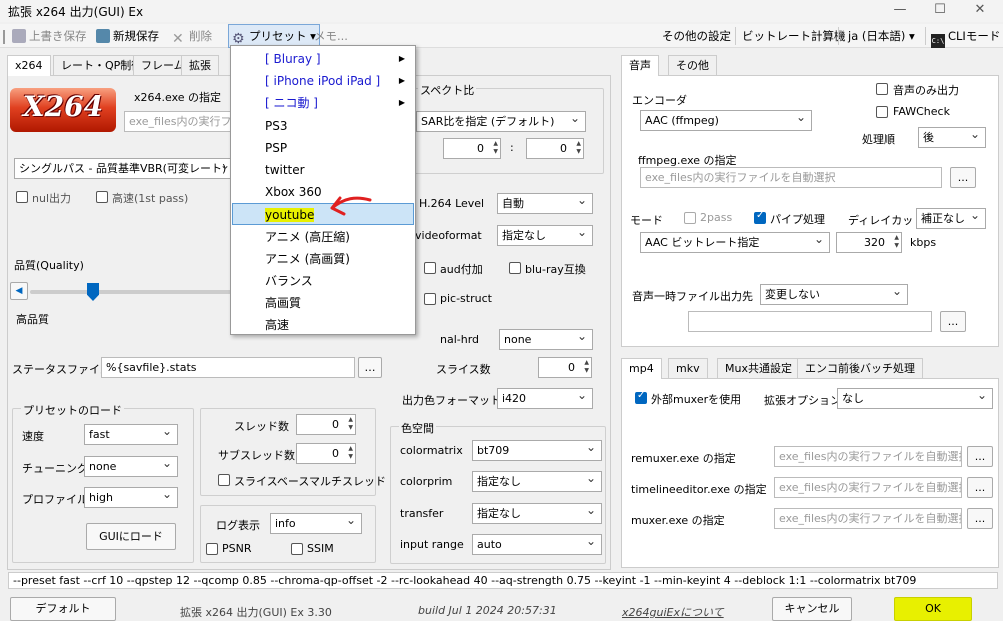 The image size is (1003, 621). Describe the element at coordinates (860, 368) in the screenshot. I see `tab-batch: エンコ前後バッチ処理` at that location.